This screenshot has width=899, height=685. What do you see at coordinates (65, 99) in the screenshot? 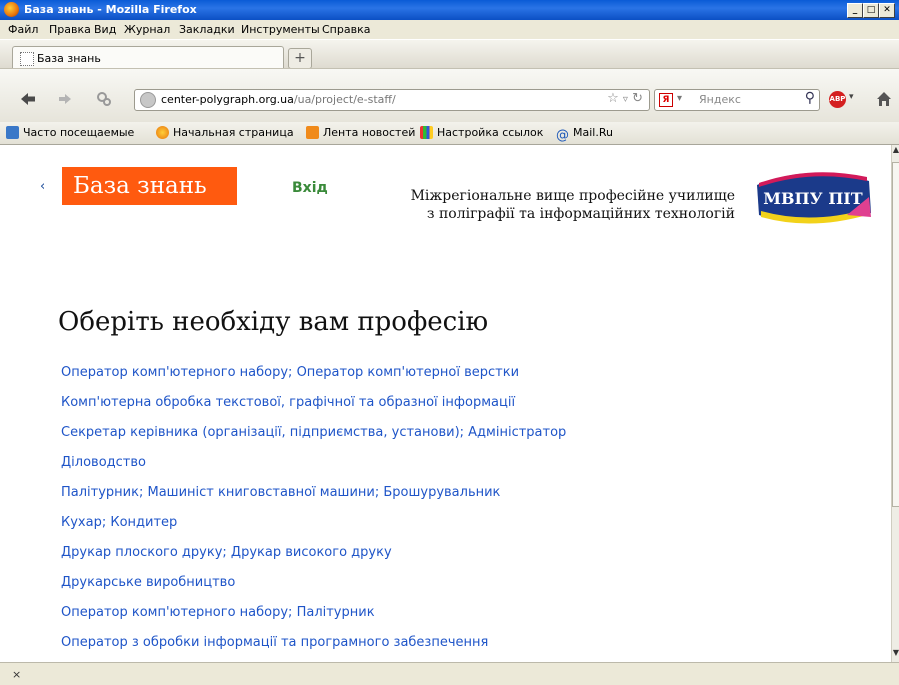
I see `forward-arrow-icon` at bounding box center [65, 99].